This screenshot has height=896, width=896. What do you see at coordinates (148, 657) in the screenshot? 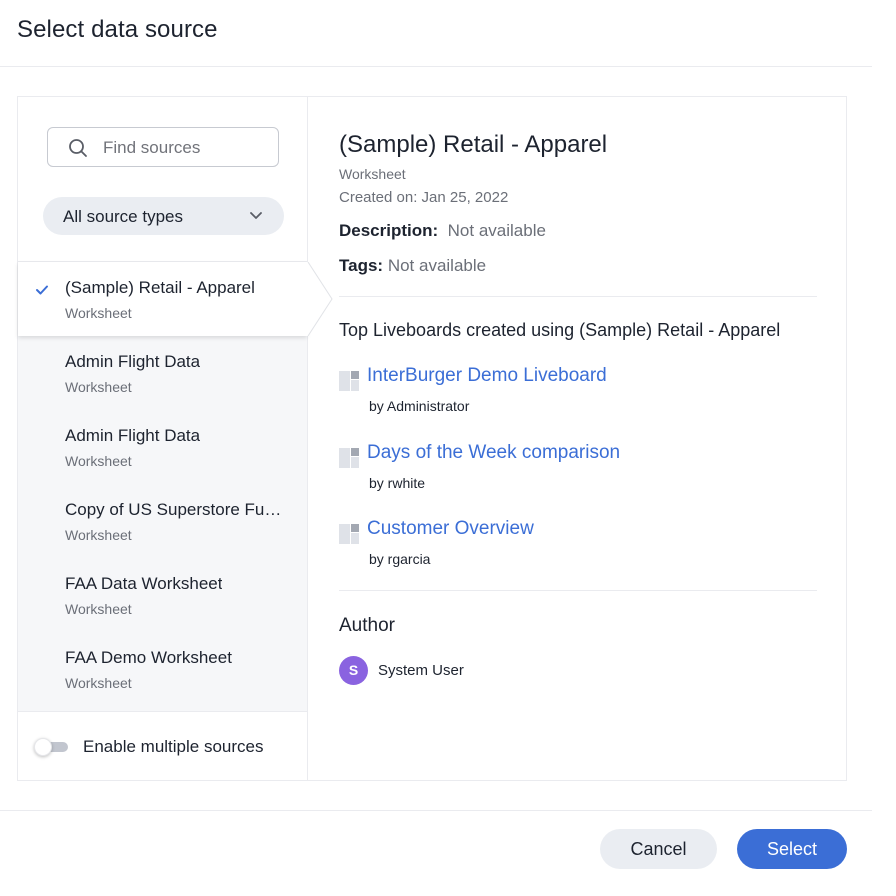
I see `source-name: FAA Demo Worksheet` at bounding box center [148, 657].